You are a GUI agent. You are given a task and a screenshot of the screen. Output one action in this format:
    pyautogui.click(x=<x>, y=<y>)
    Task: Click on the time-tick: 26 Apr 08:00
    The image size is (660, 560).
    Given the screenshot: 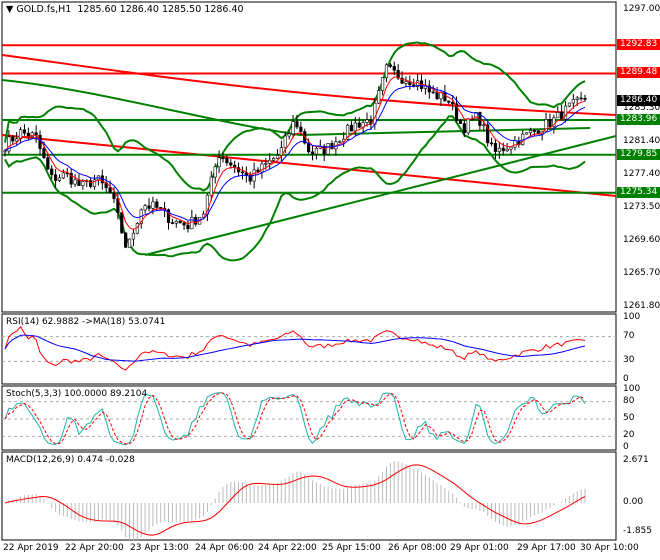 What is the action you would take?
    pyautogui.click(x=417, y=548)
    